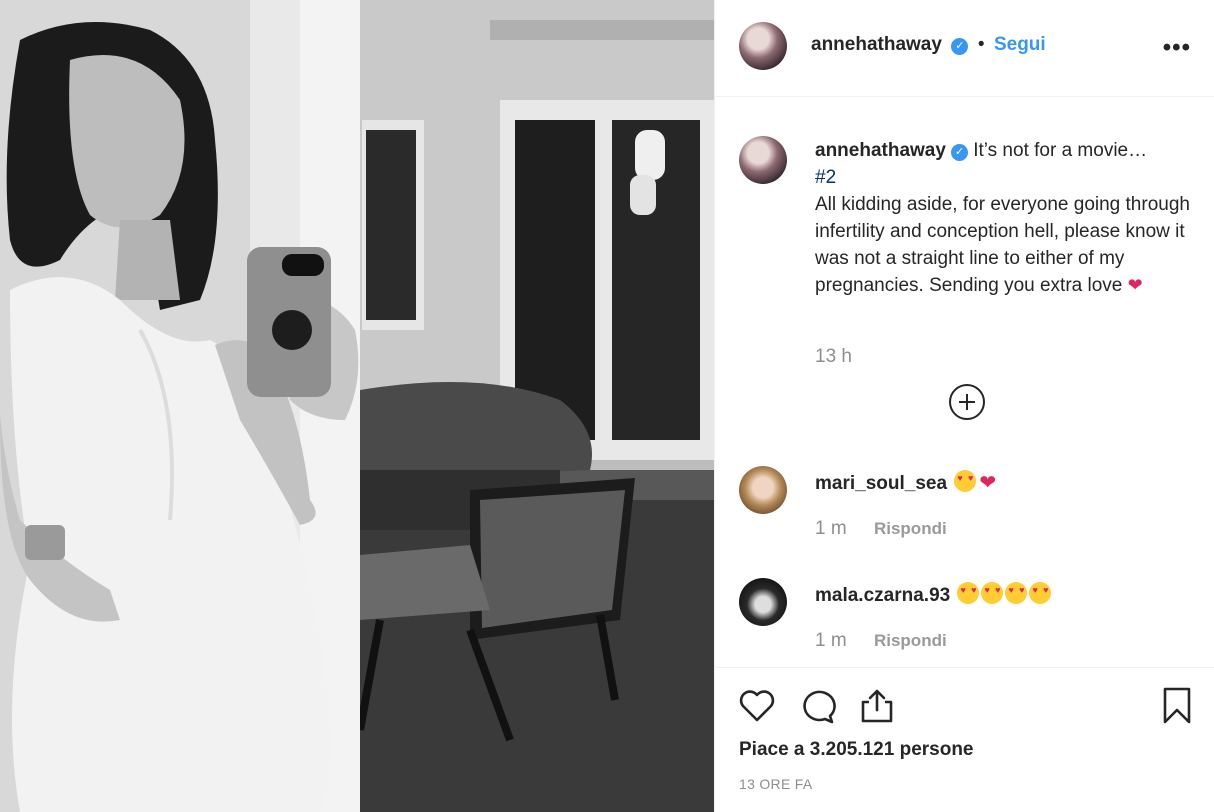  I want to click on author-line: annehathaway ✓ • Segui, so click(928, 45).